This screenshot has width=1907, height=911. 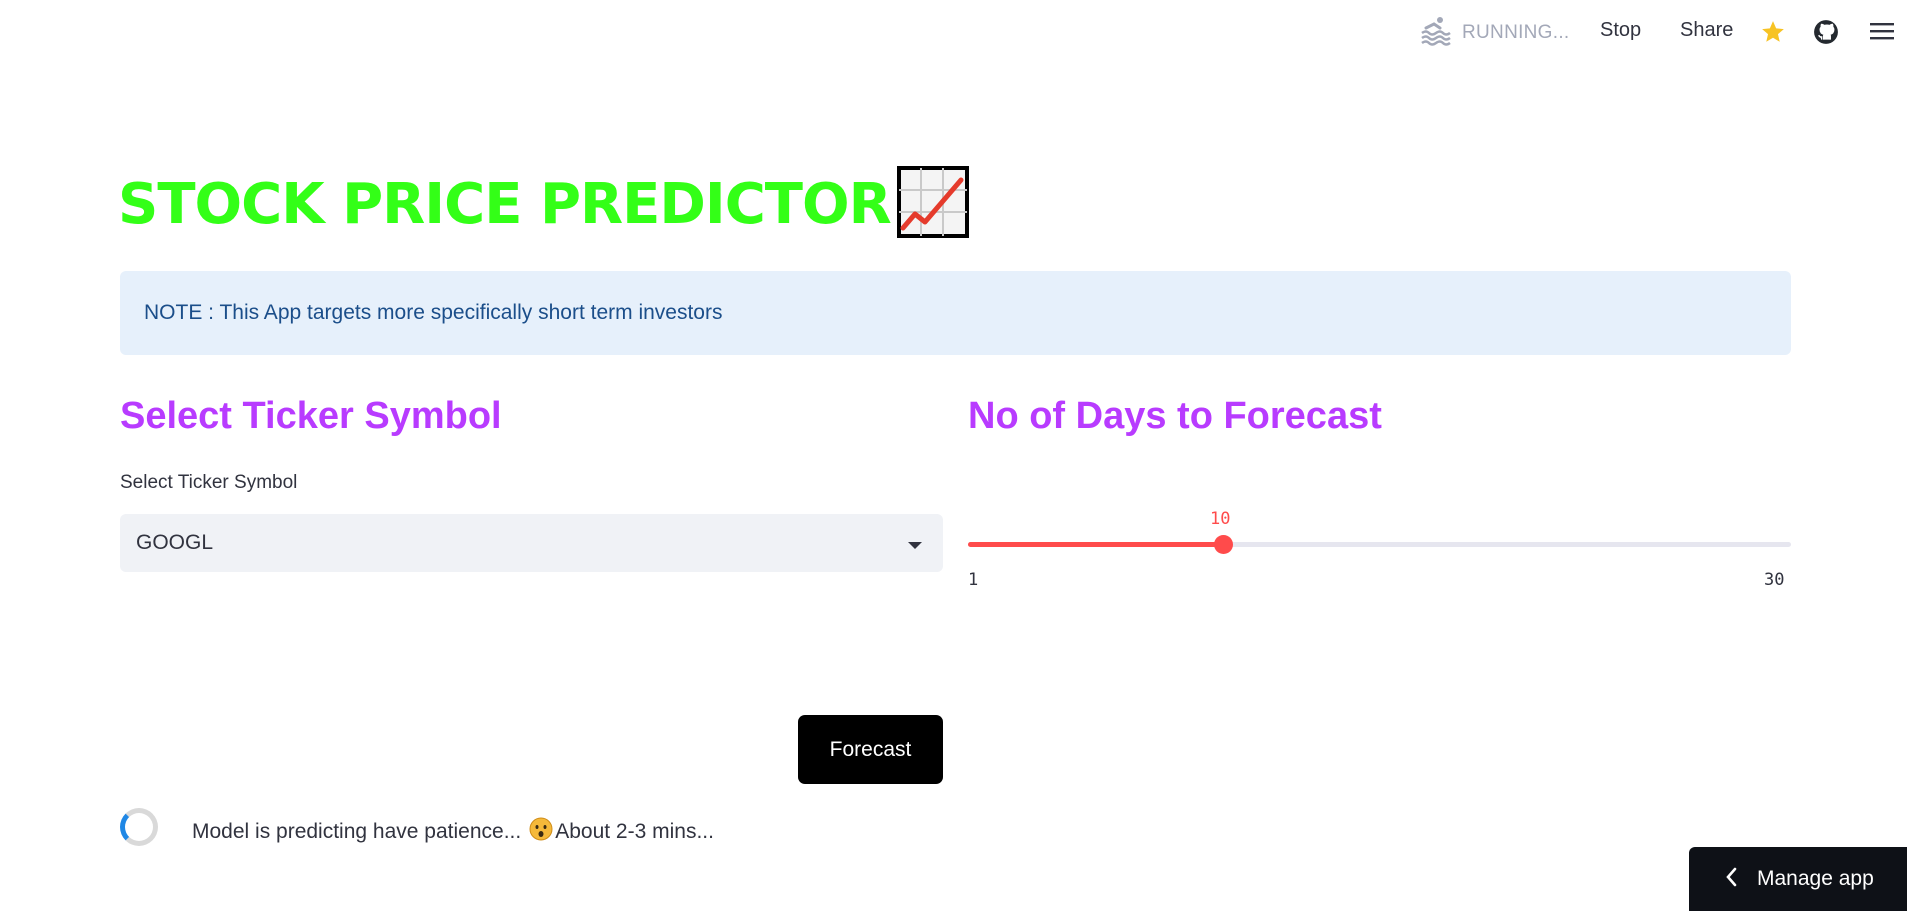 What do you see at coordinates (311, 416) in the screenshot?
I see `ticker-heading: Select Ticker Symbol` at bounding box center [311, 416].